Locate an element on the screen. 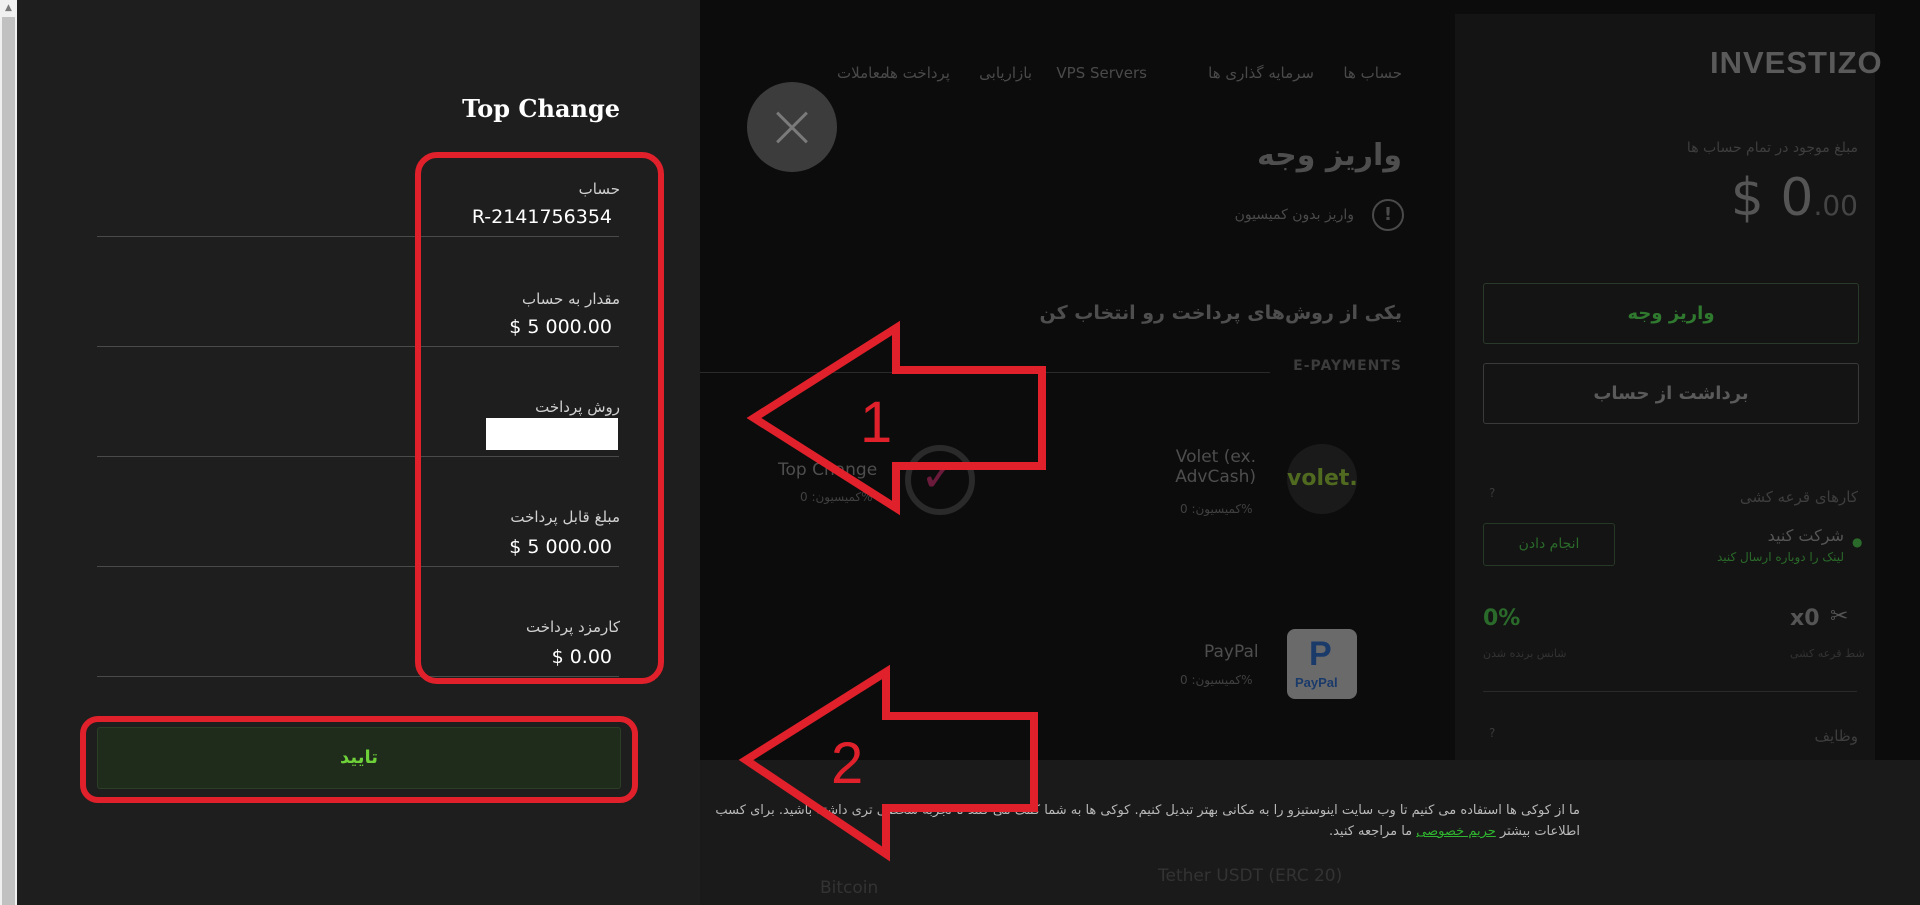 This screenshot has height=905, width=1920. tasks-title: وظایف is located at coordinates (1836, 736).